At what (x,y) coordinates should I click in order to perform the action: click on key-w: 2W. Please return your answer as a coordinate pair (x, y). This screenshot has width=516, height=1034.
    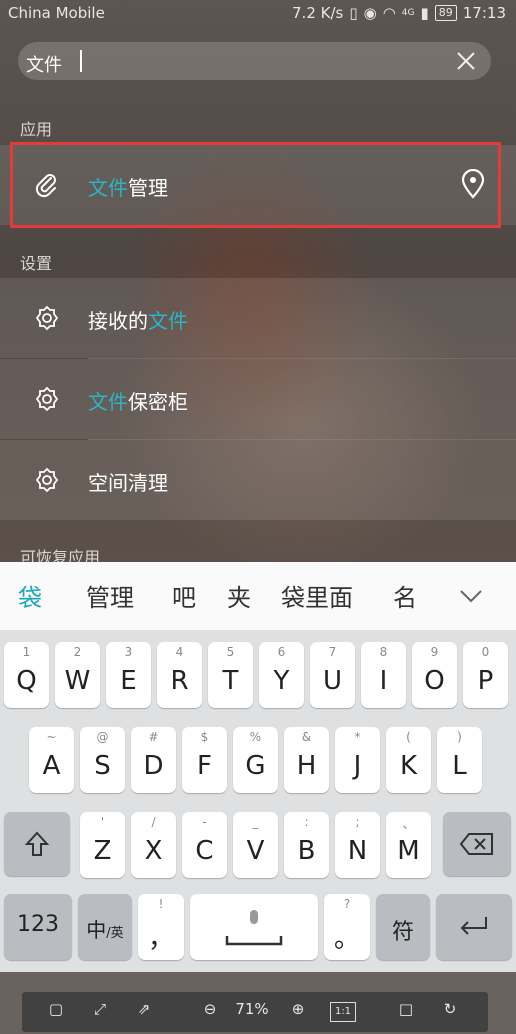
    Looking at the image, I should click on (77, 675).